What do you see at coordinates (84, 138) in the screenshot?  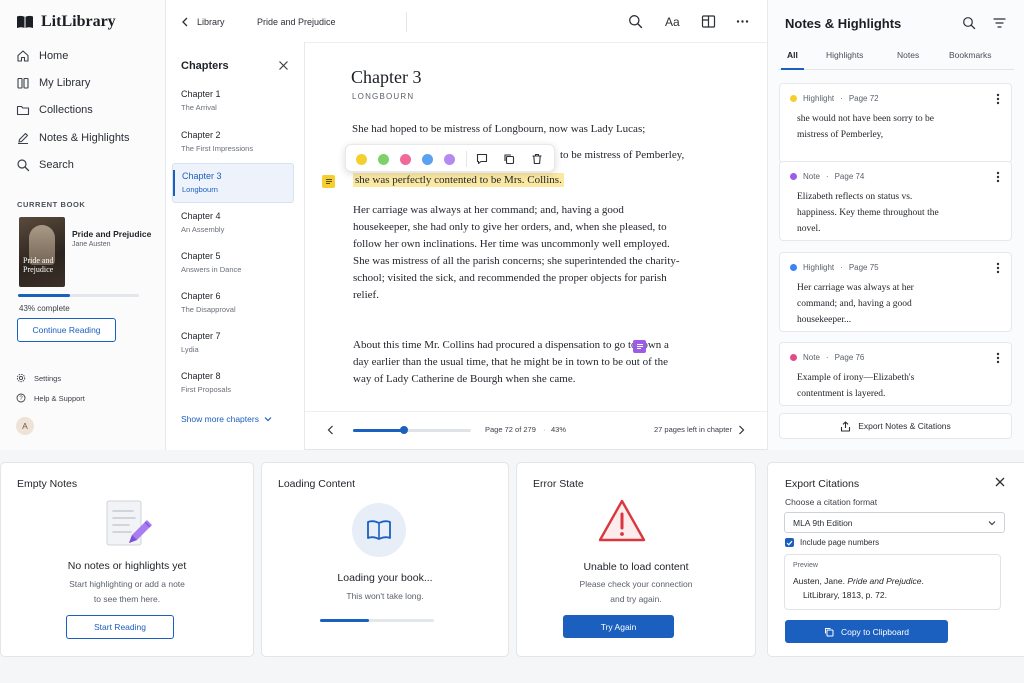 I see `sidebar-item-label: Notes & Highlights` at bounding box center [84, 138].